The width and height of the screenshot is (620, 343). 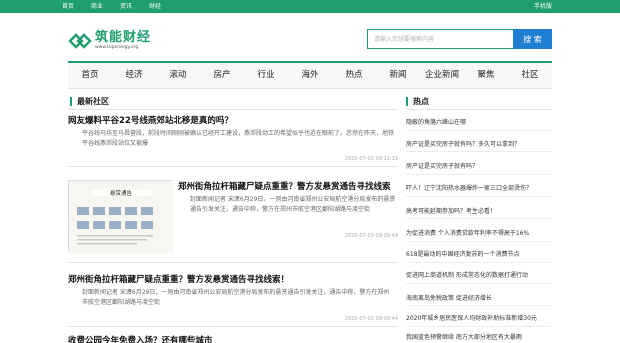 I want to click on top-nav: 首页 商业 资讯 财经, so click(x=120, y=6).